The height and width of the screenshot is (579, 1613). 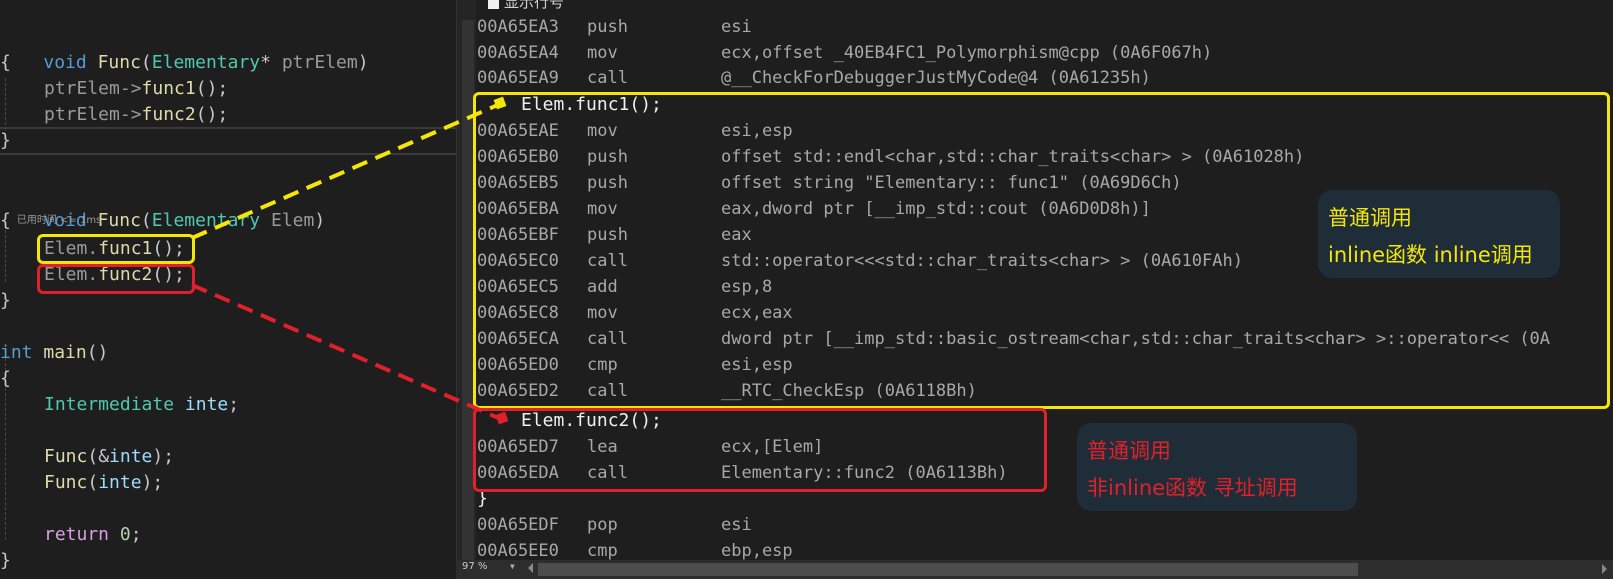 I want to click on inline-call-highlight-box, so click(x=116, y=249).